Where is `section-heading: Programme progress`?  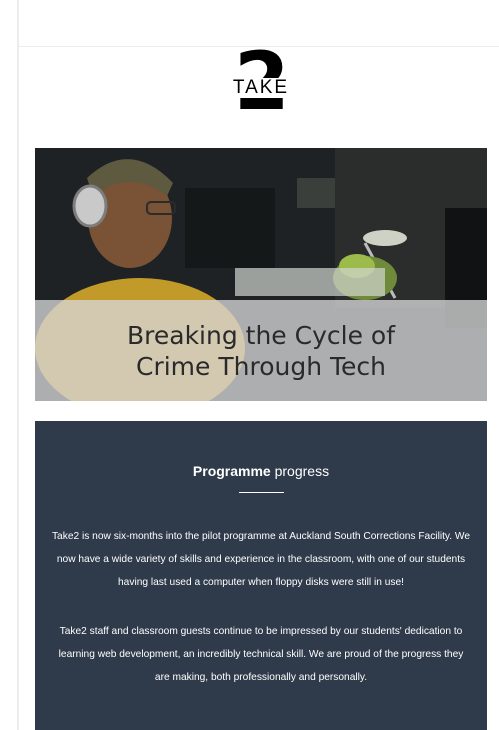
section-heading: Programme progress is located at coordinates (261, 471).